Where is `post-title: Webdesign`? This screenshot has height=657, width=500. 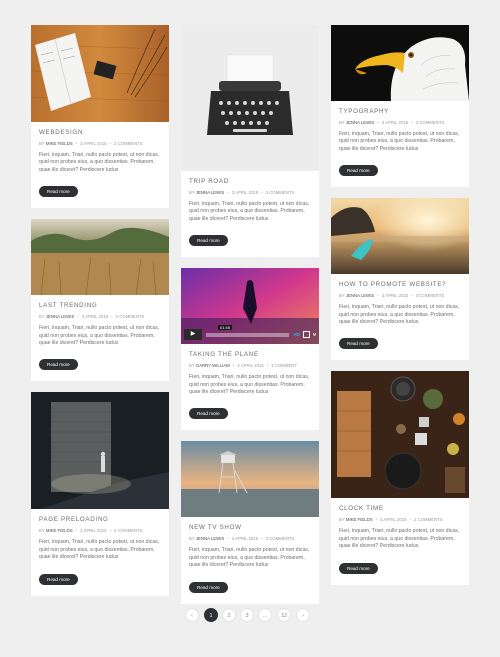
post-title: Webdesign is located at coordinates (100, 132).